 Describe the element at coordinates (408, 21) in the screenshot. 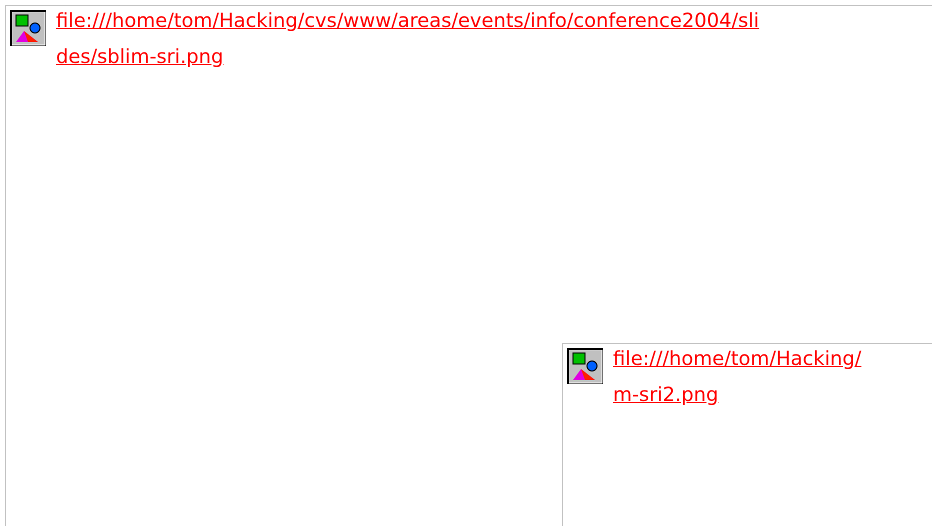

I see `image-link: file:///home/tom/Hacking/cvs/www/areas/events/info/conference2004/sli` at that location.